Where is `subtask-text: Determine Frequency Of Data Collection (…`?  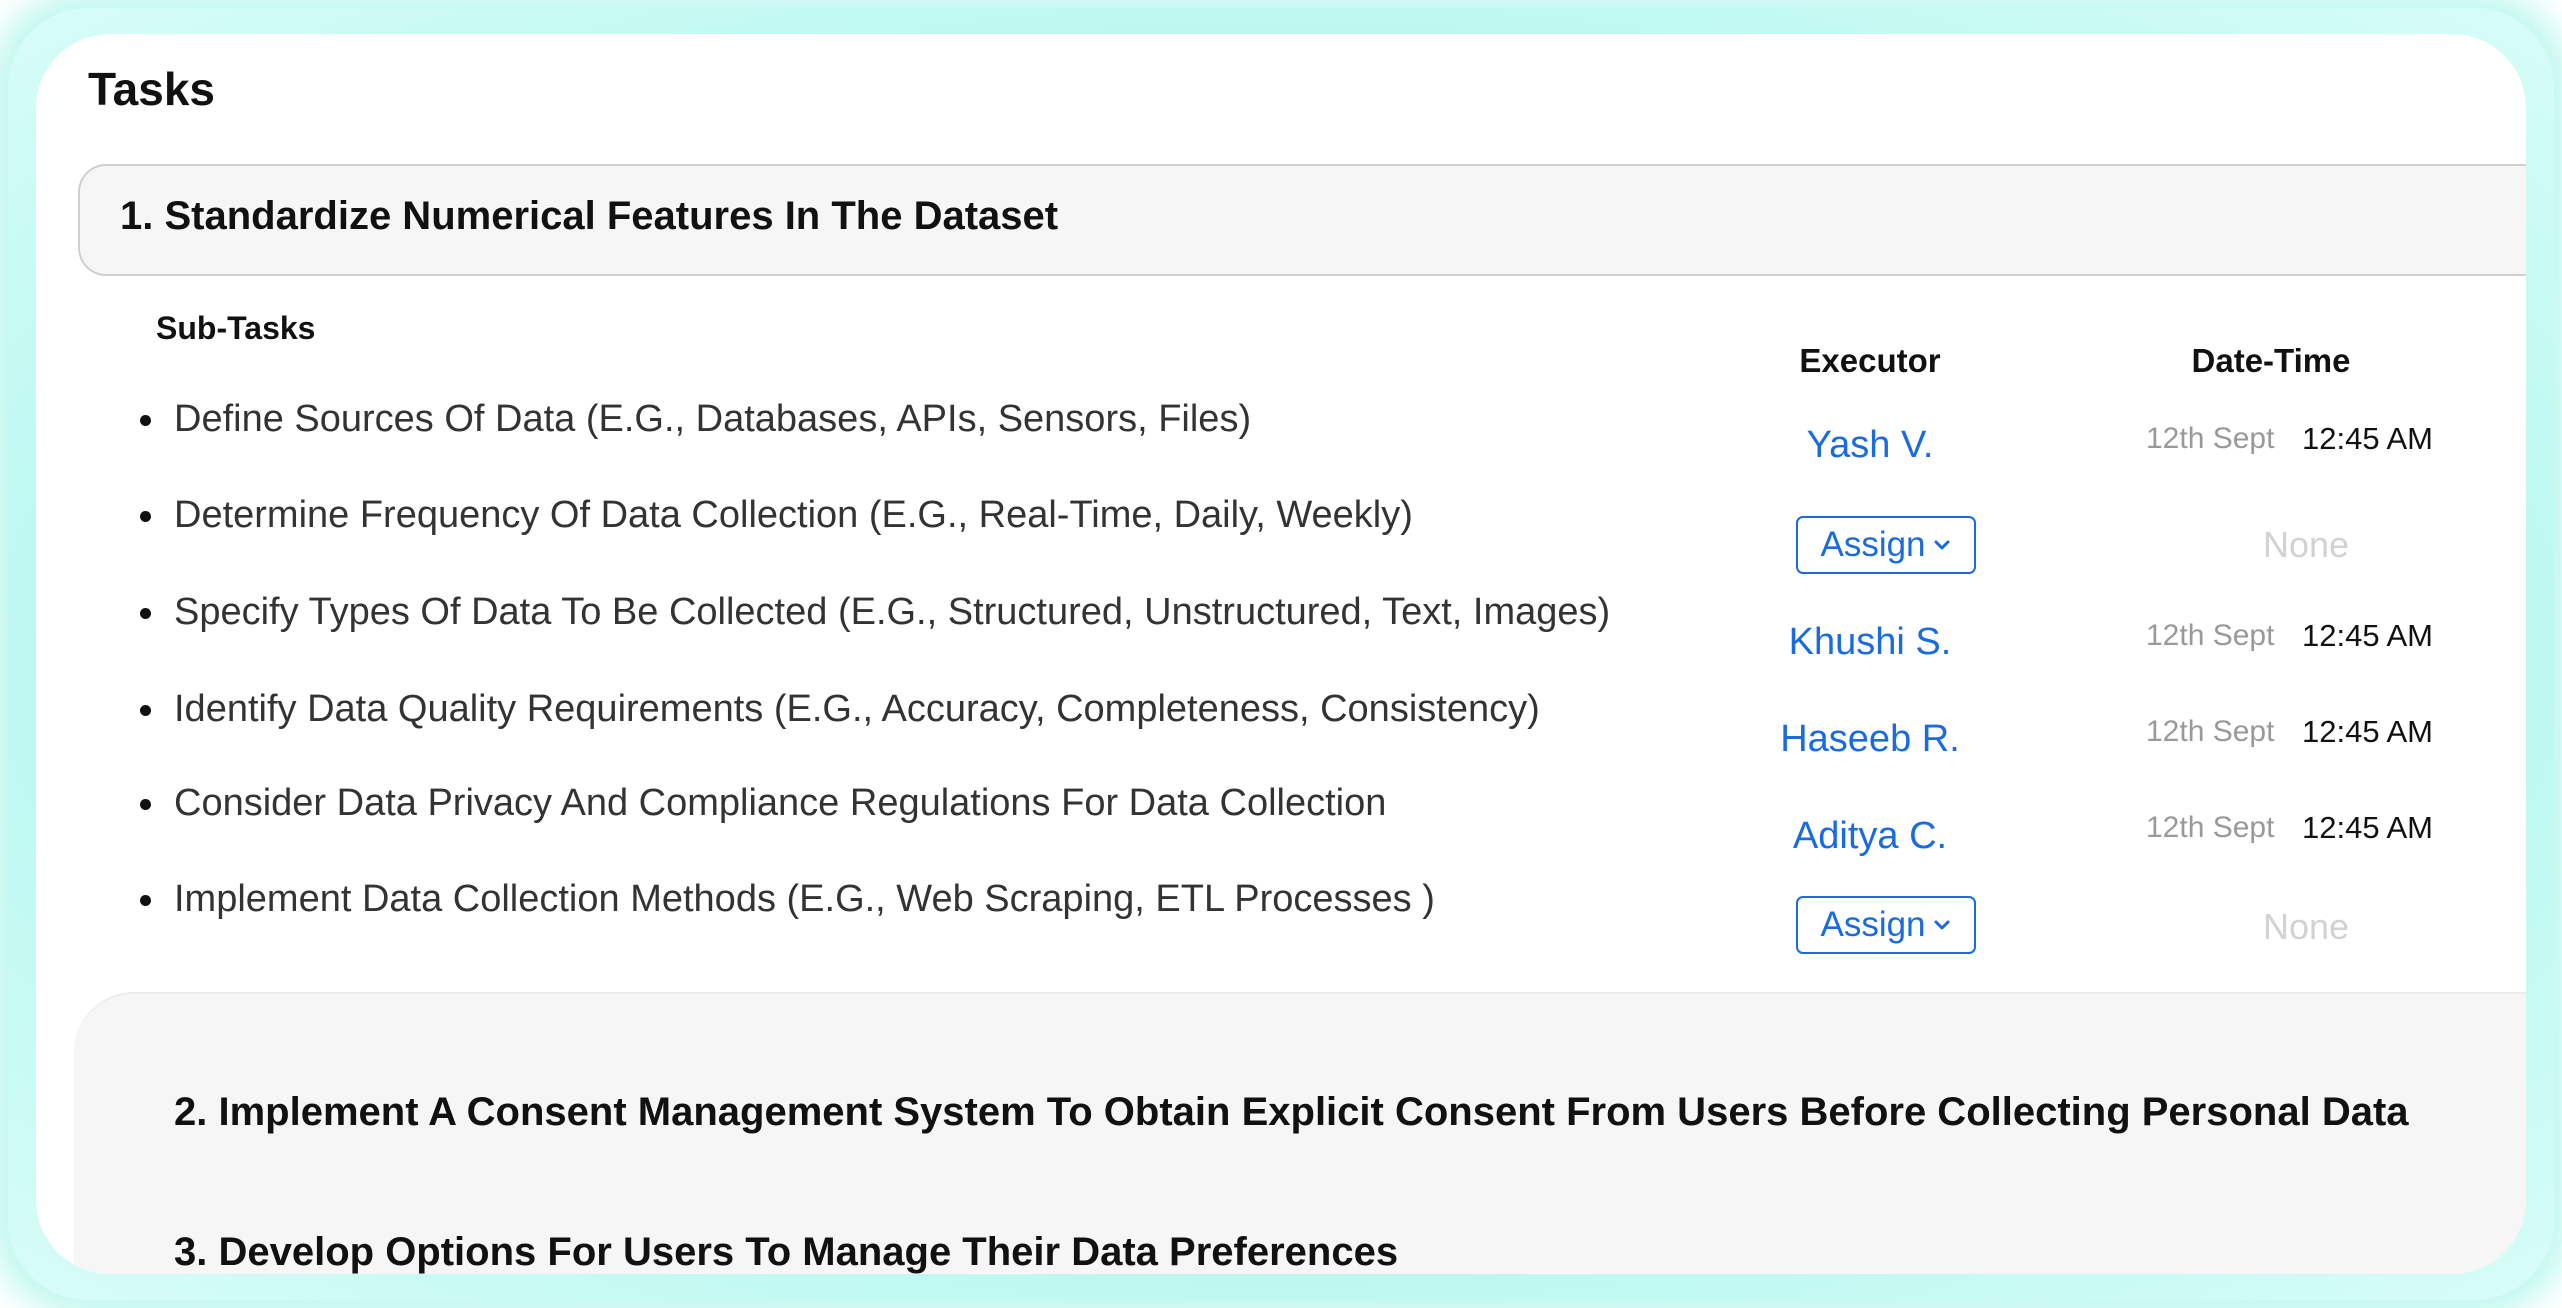 subtask-text: Determine Frequency Of Data Collection (… is located at coordinates (793, 515).